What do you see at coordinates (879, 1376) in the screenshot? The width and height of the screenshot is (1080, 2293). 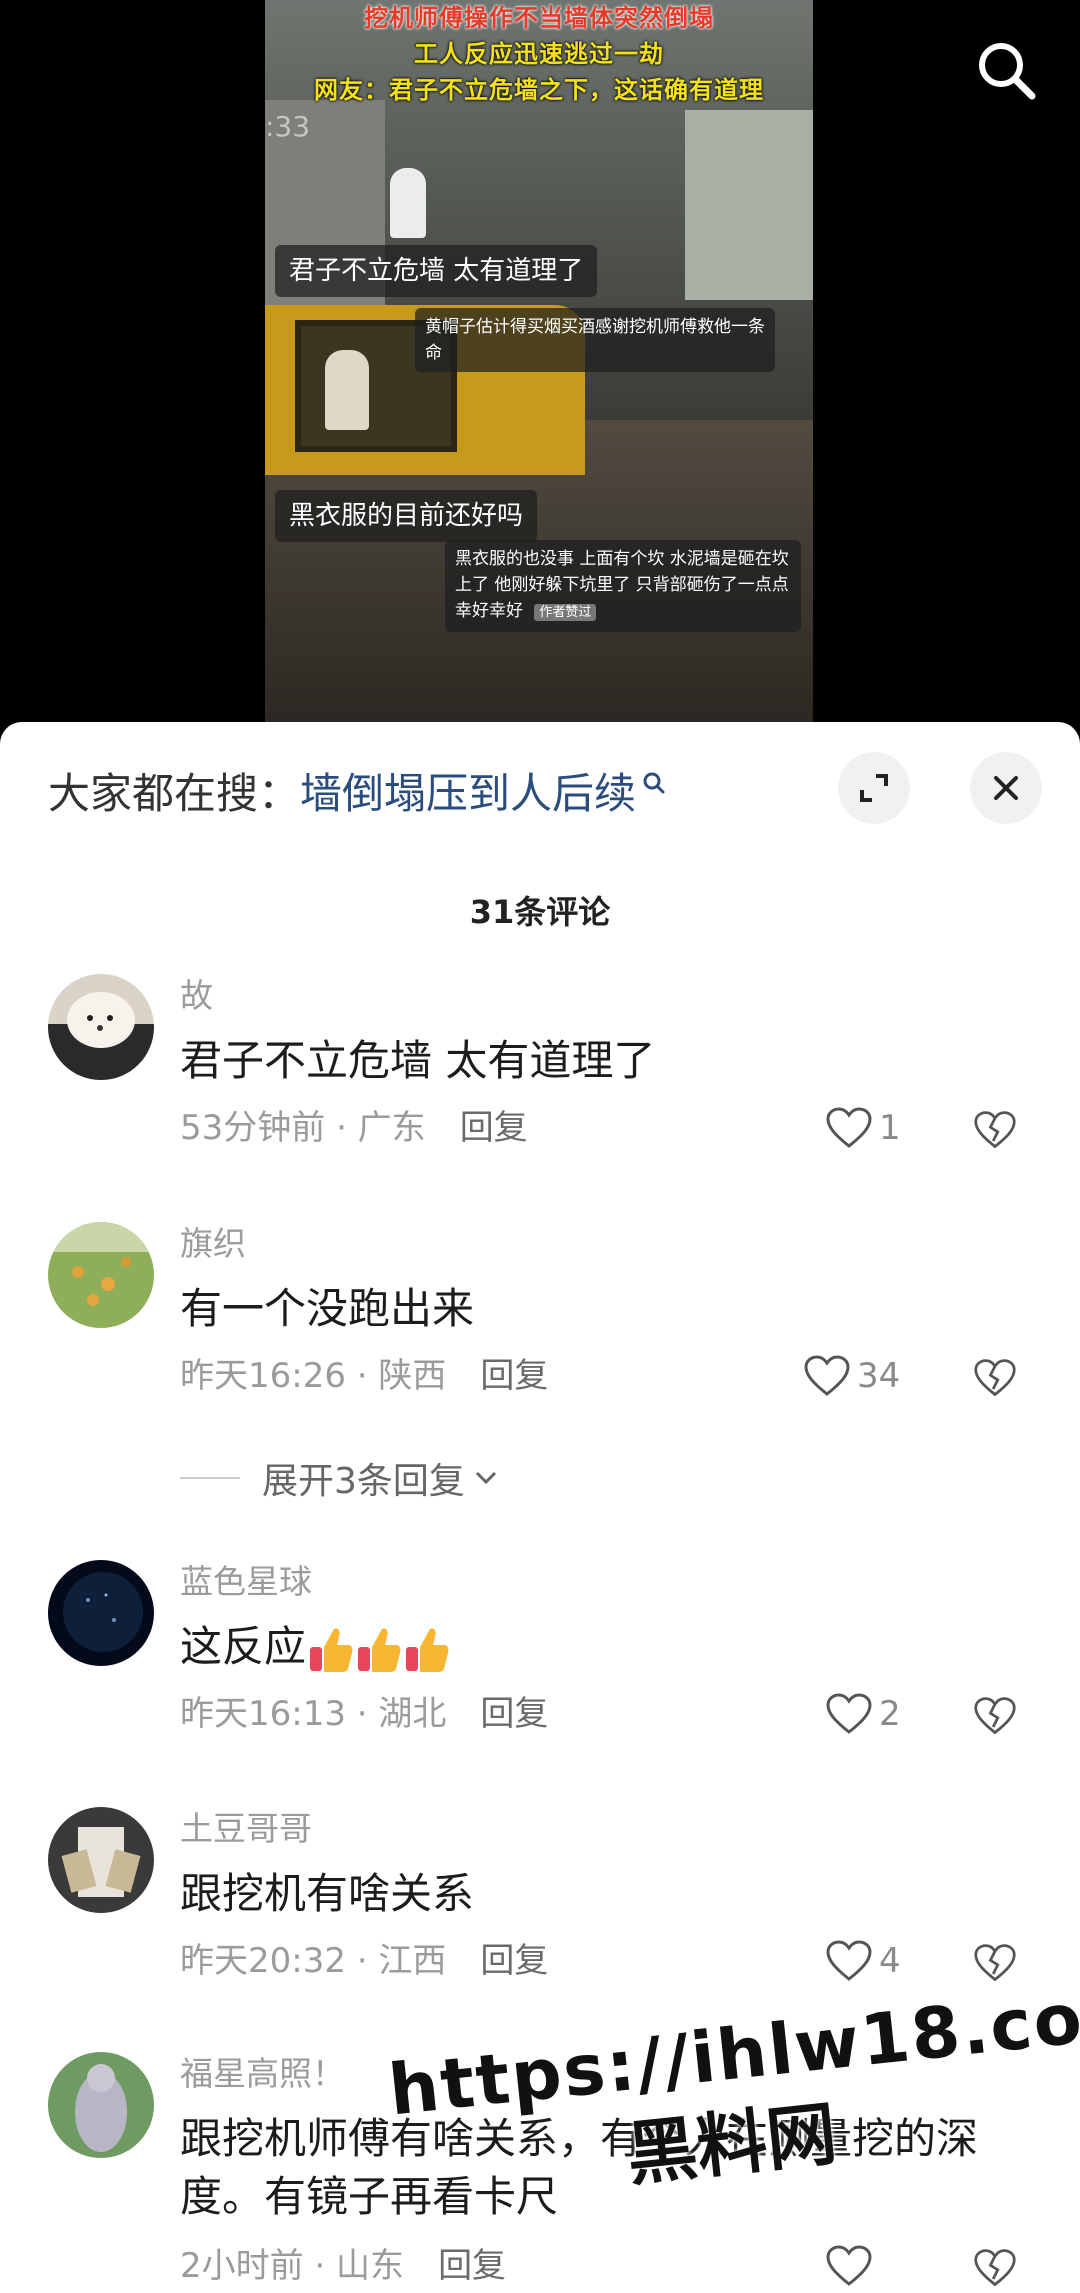 I see `like-count: 34` at bounding box center [879, 1376].